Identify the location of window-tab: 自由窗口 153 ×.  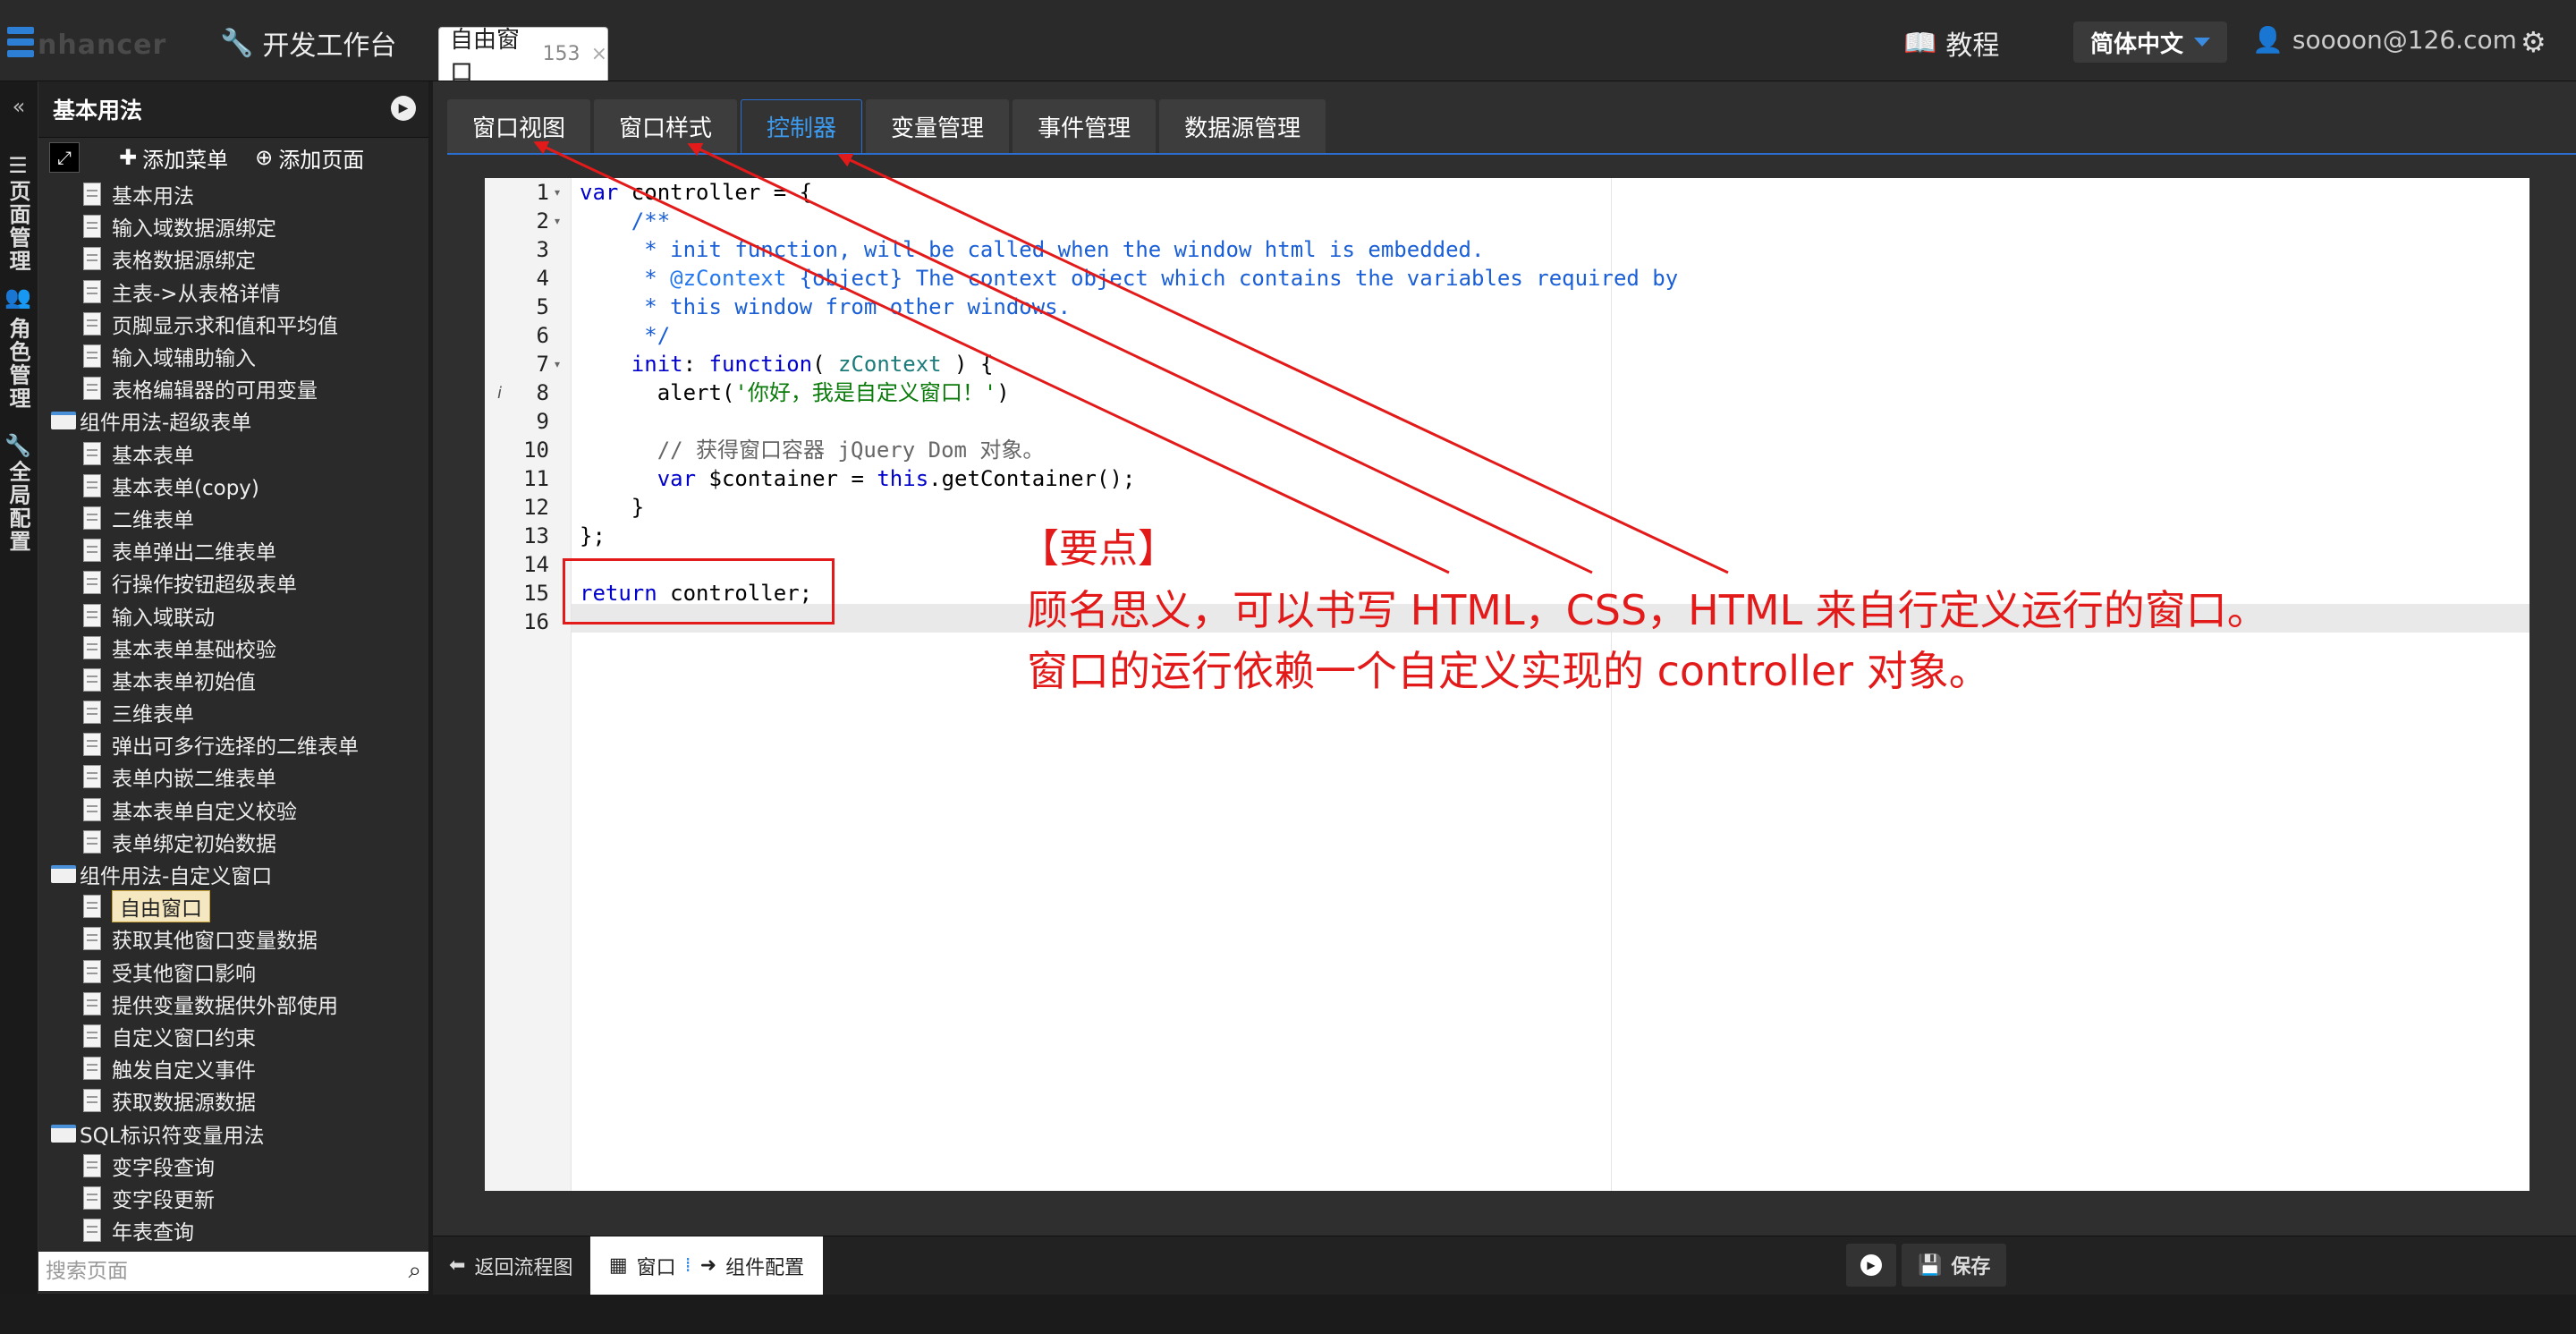
(523, 57).